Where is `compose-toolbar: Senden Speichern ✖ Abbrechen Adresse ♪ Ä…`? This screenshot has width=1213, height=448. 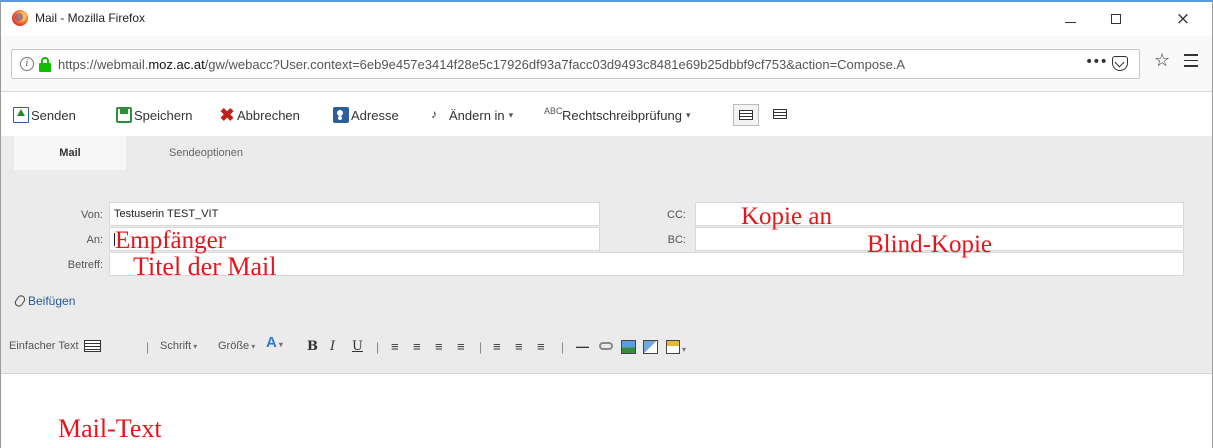 compose-toolbar: Senden Speichern ✖ Abbrechen Adresse ♪ Ä… is located at coordinates (606, 114).